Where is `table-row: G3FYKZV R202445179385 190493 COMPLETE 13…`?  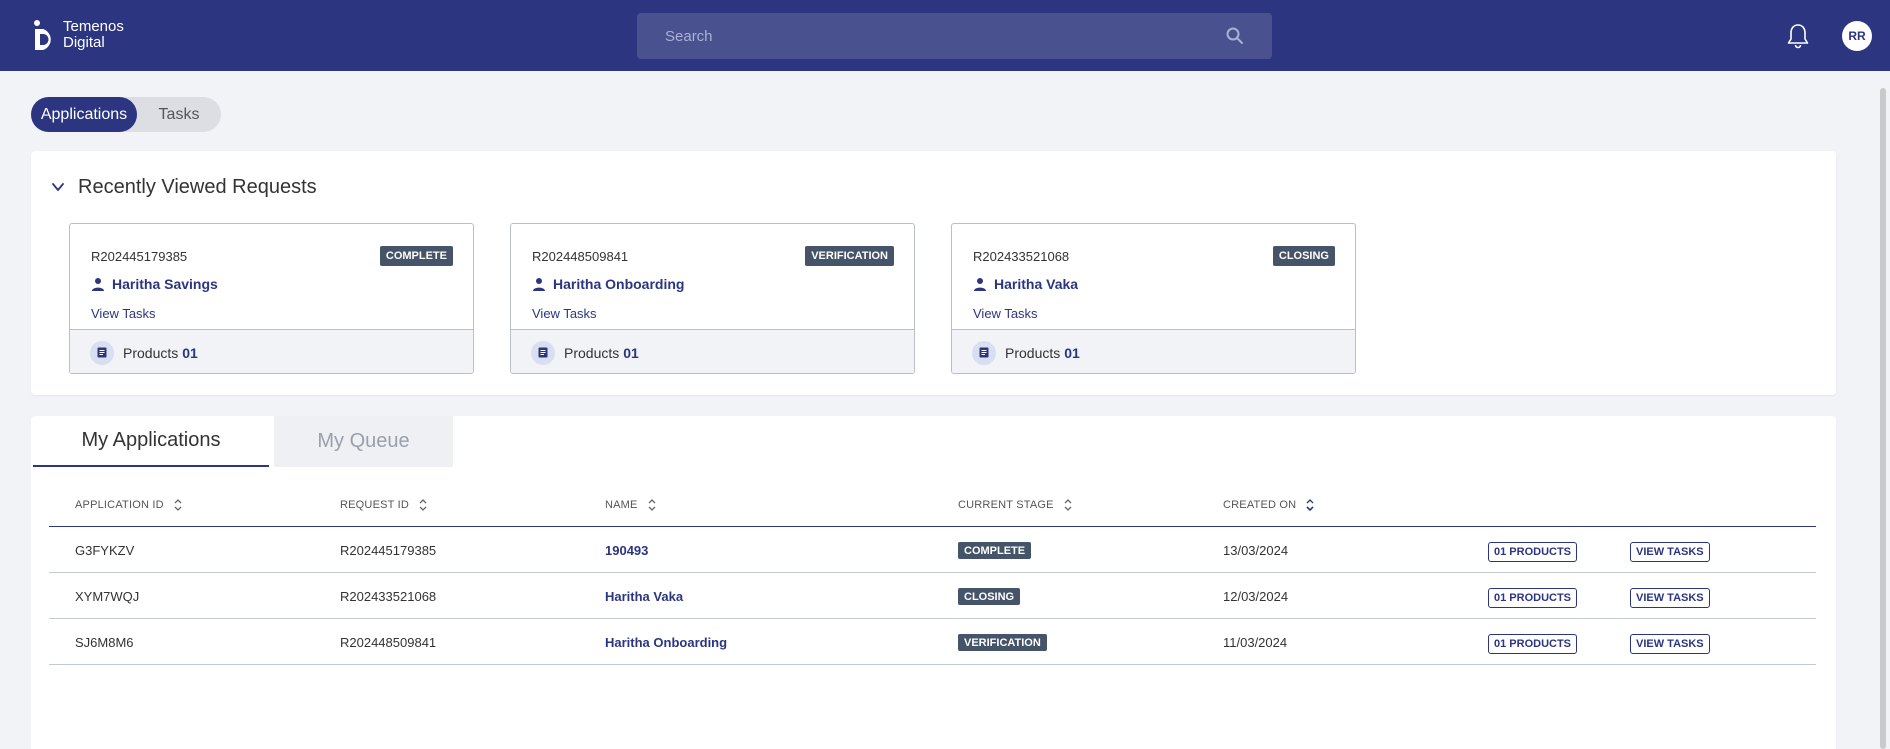 table-row: G3FYKZV R202445179385 190493 COMPLETE 13… is located at coordinates (932, 550).